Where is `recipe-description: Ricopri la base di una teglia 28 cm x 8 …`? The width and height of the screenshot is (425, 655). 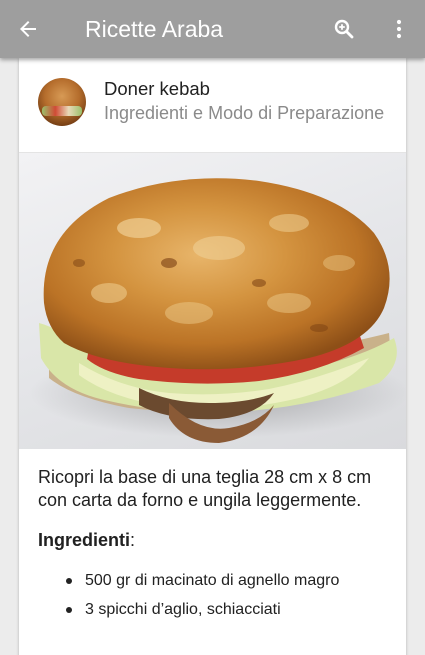
recipe-description: Ricopri la base di una teglia 28 cm x 8 … is located at coordinates (205, 488).